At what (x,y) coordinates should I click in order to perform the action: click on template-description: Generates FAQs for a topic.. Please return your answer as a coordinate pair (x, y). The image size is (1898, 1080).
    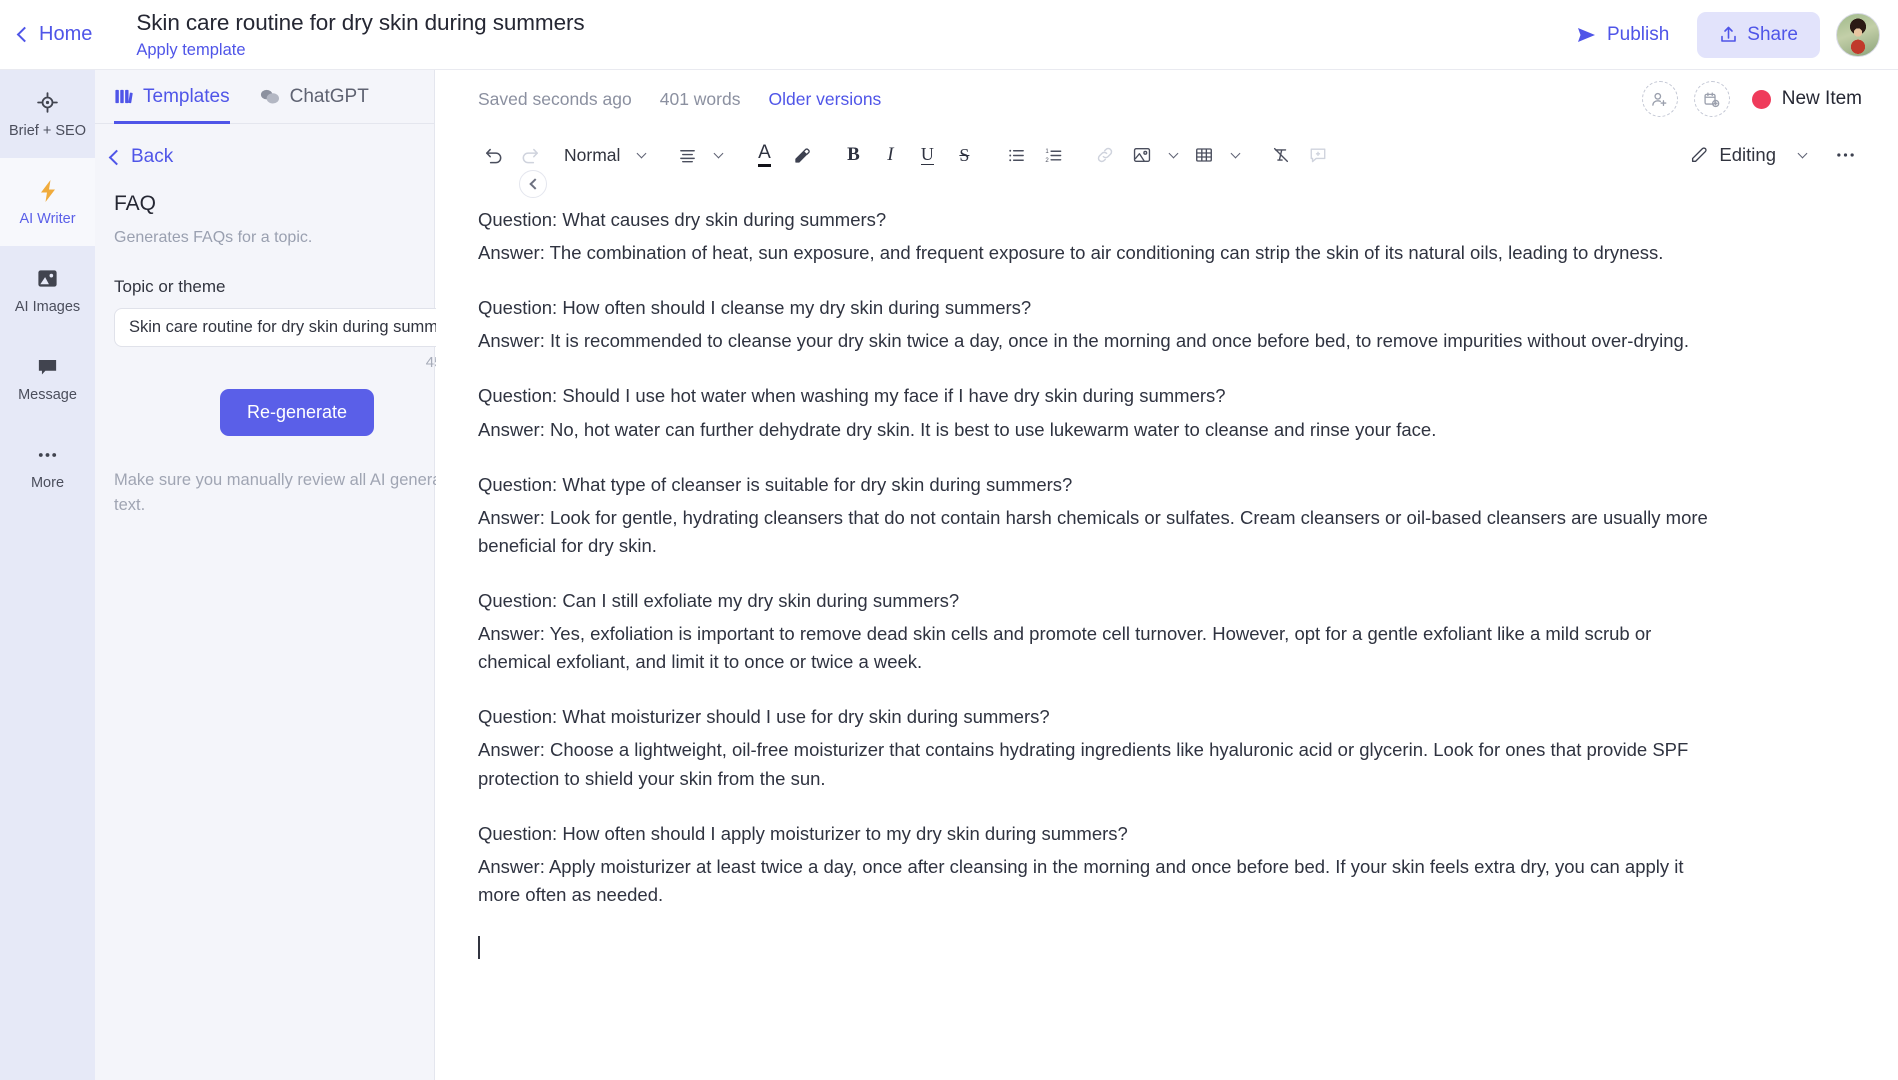
    Looking at the image, I should click on (213, 237).